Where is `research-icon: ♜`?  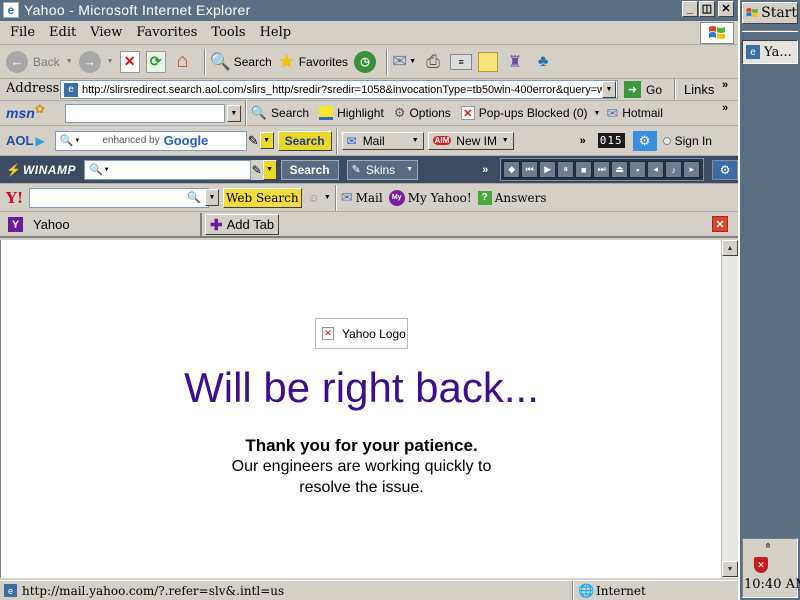
research-icon: ♜ is located at coordinates (515, 62).